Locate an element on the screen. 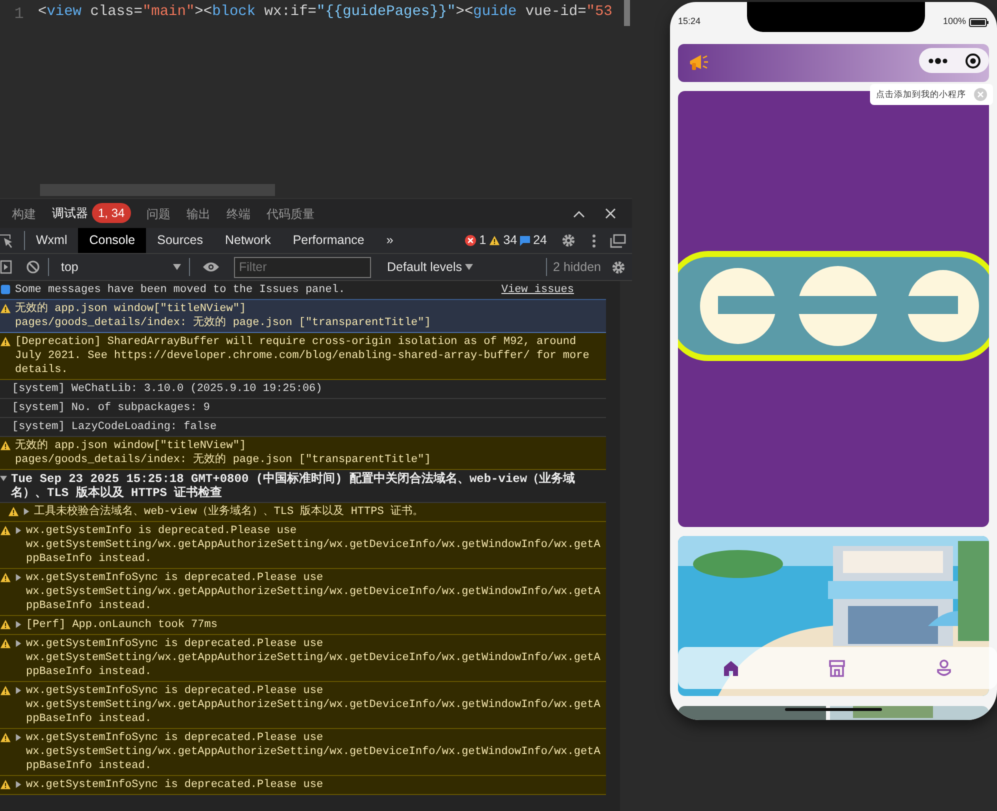 This screenshot has width=997, height=811. status-time: 15:24 is located at coordinates (689, 21).